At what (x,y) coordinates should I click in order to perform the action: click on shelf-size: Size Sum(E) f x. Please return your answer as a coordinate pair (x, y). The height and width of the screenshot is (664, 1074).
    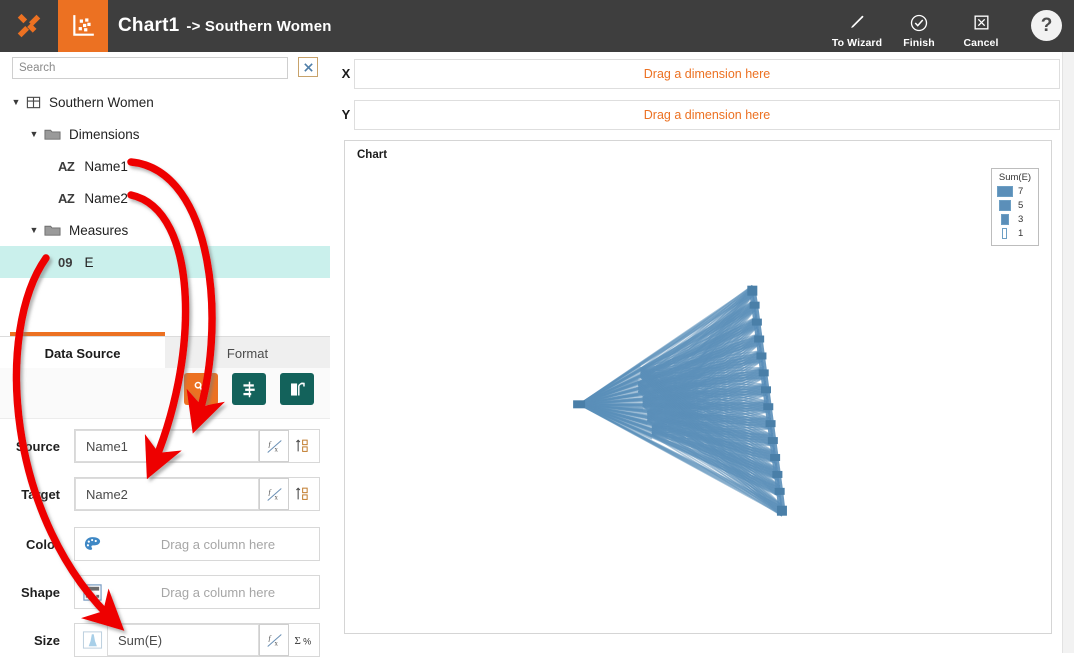
    Looking at the image, I should click on (165, 640).